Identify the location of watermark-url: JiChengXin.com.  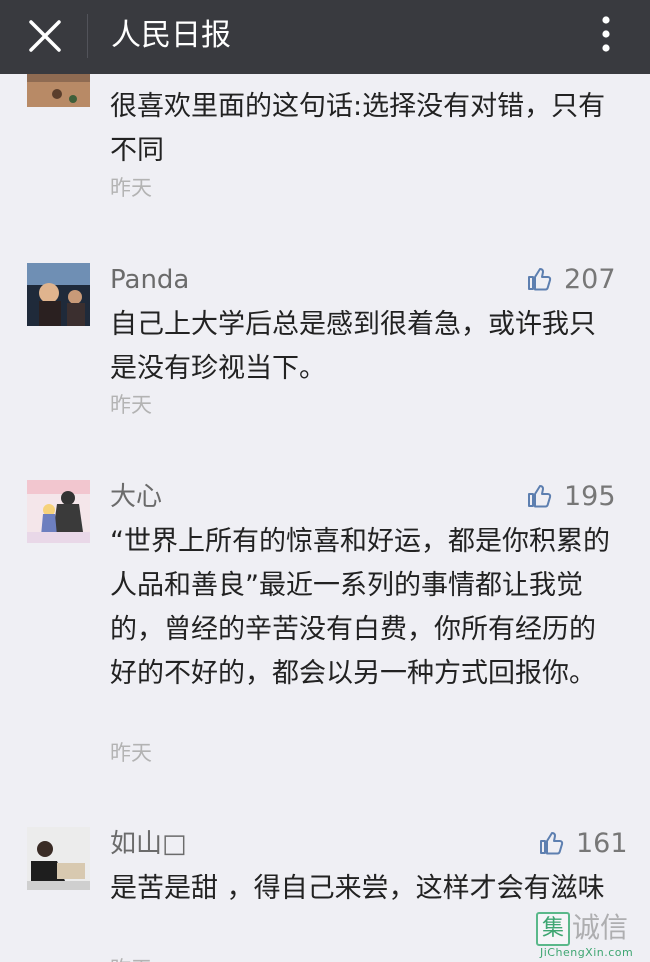
(587, 952).